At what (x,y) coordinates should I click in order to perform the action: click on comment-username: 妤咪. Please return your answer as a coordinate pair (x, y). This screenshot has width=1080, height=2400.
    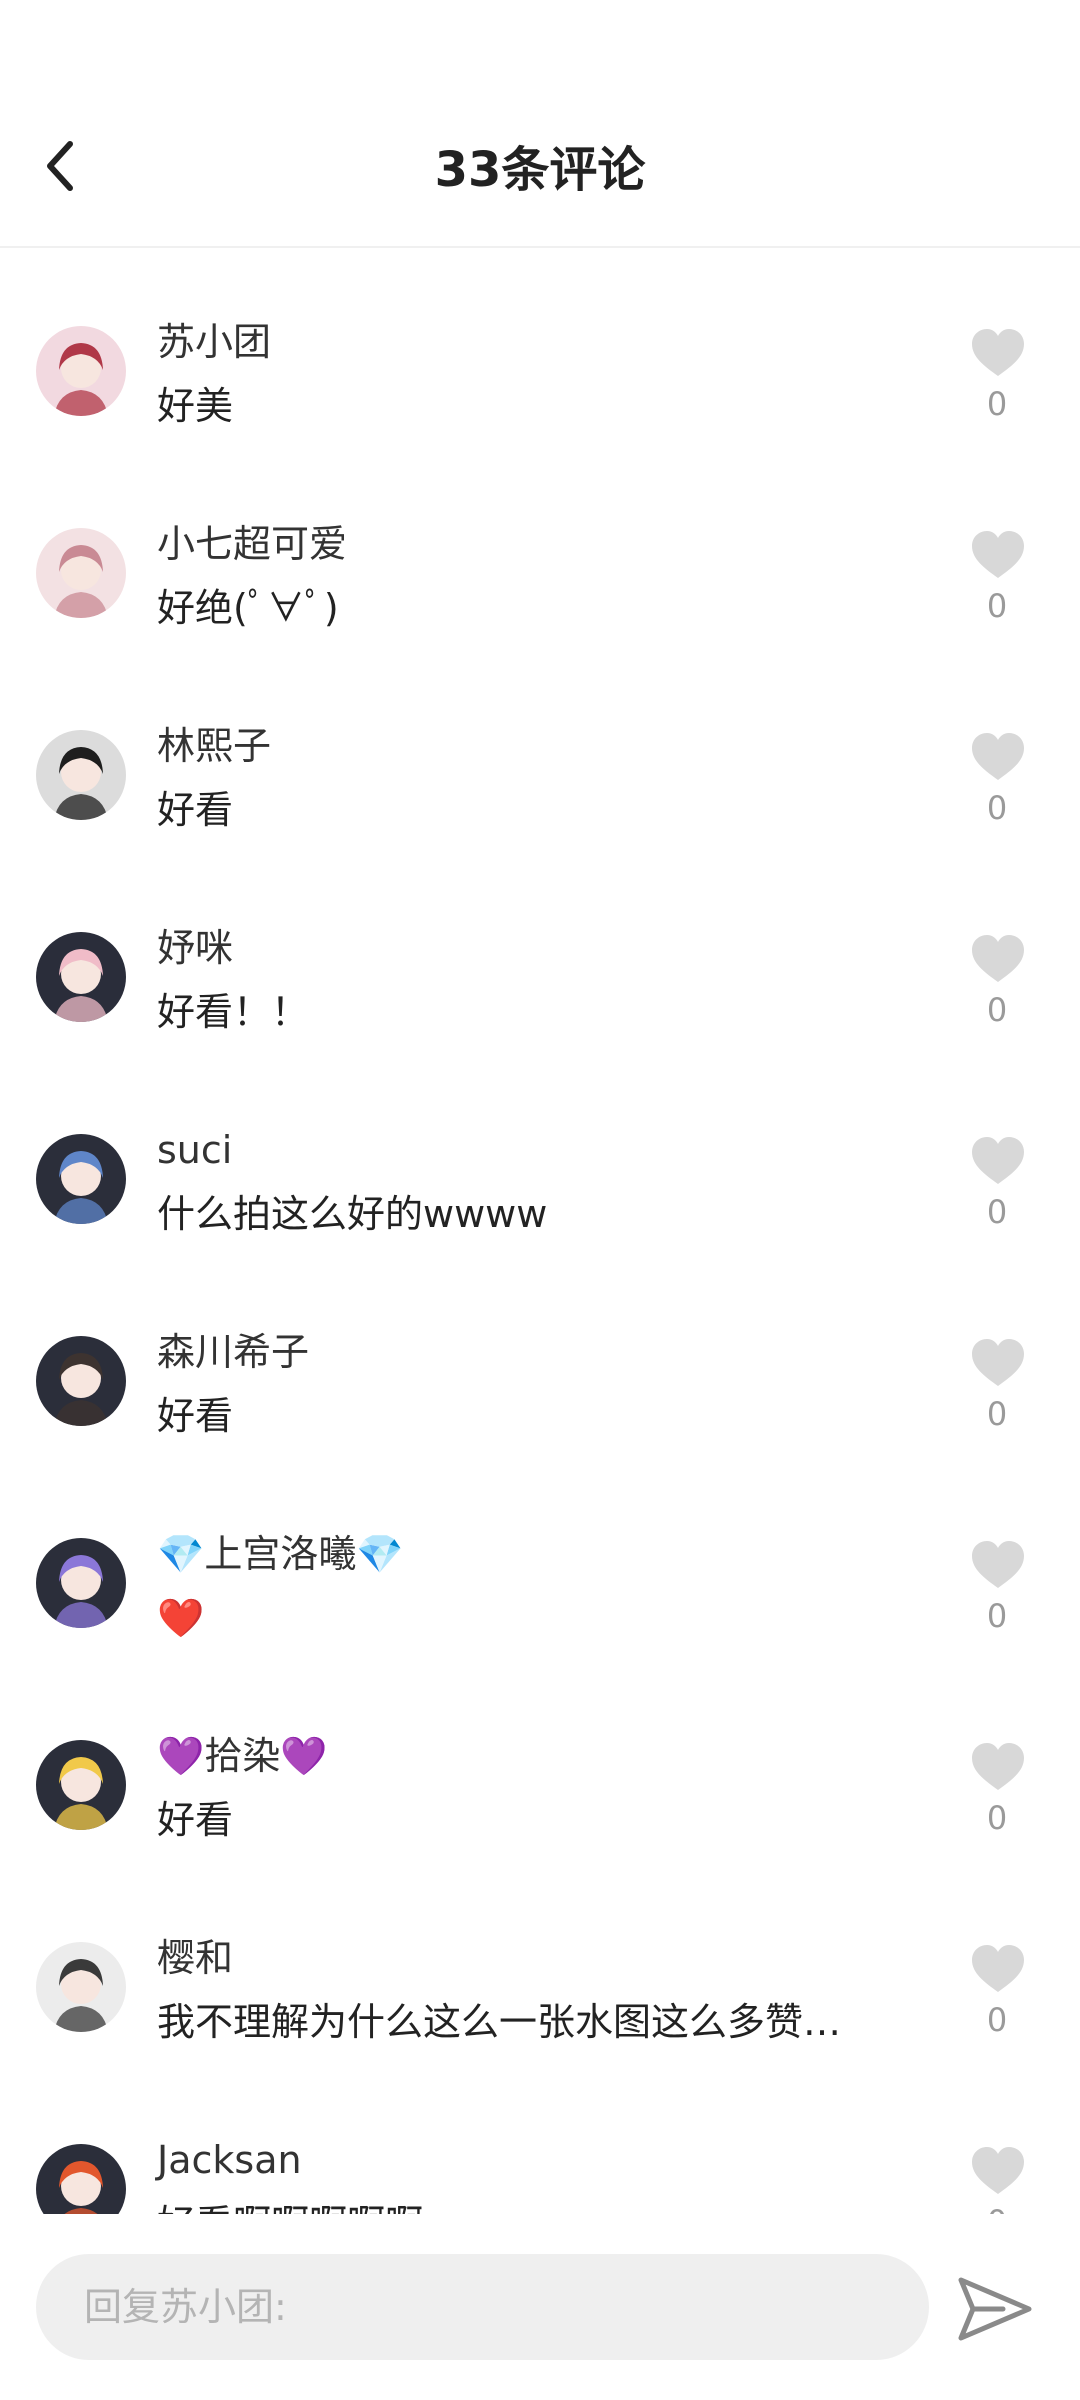
    Looking at the image, I should click on (195, 948).